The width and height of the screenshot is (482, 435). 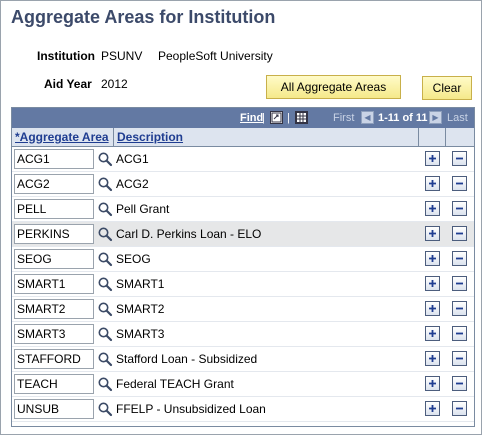 I want to click on delete-column-header, so click(x=460, y=137).